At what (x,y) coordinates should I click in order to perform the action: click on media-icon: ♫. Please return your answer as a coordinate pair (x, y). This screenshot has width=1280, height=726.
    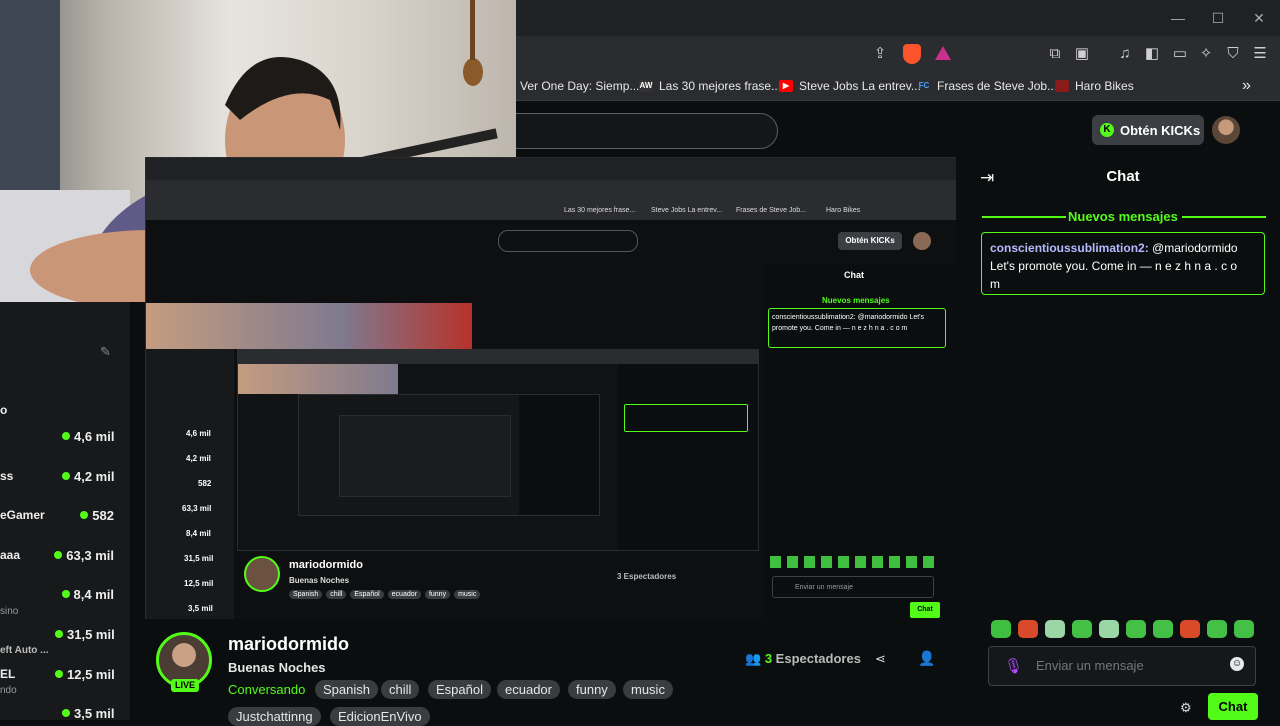
    Looking at the image, I should click on (1125, 54).